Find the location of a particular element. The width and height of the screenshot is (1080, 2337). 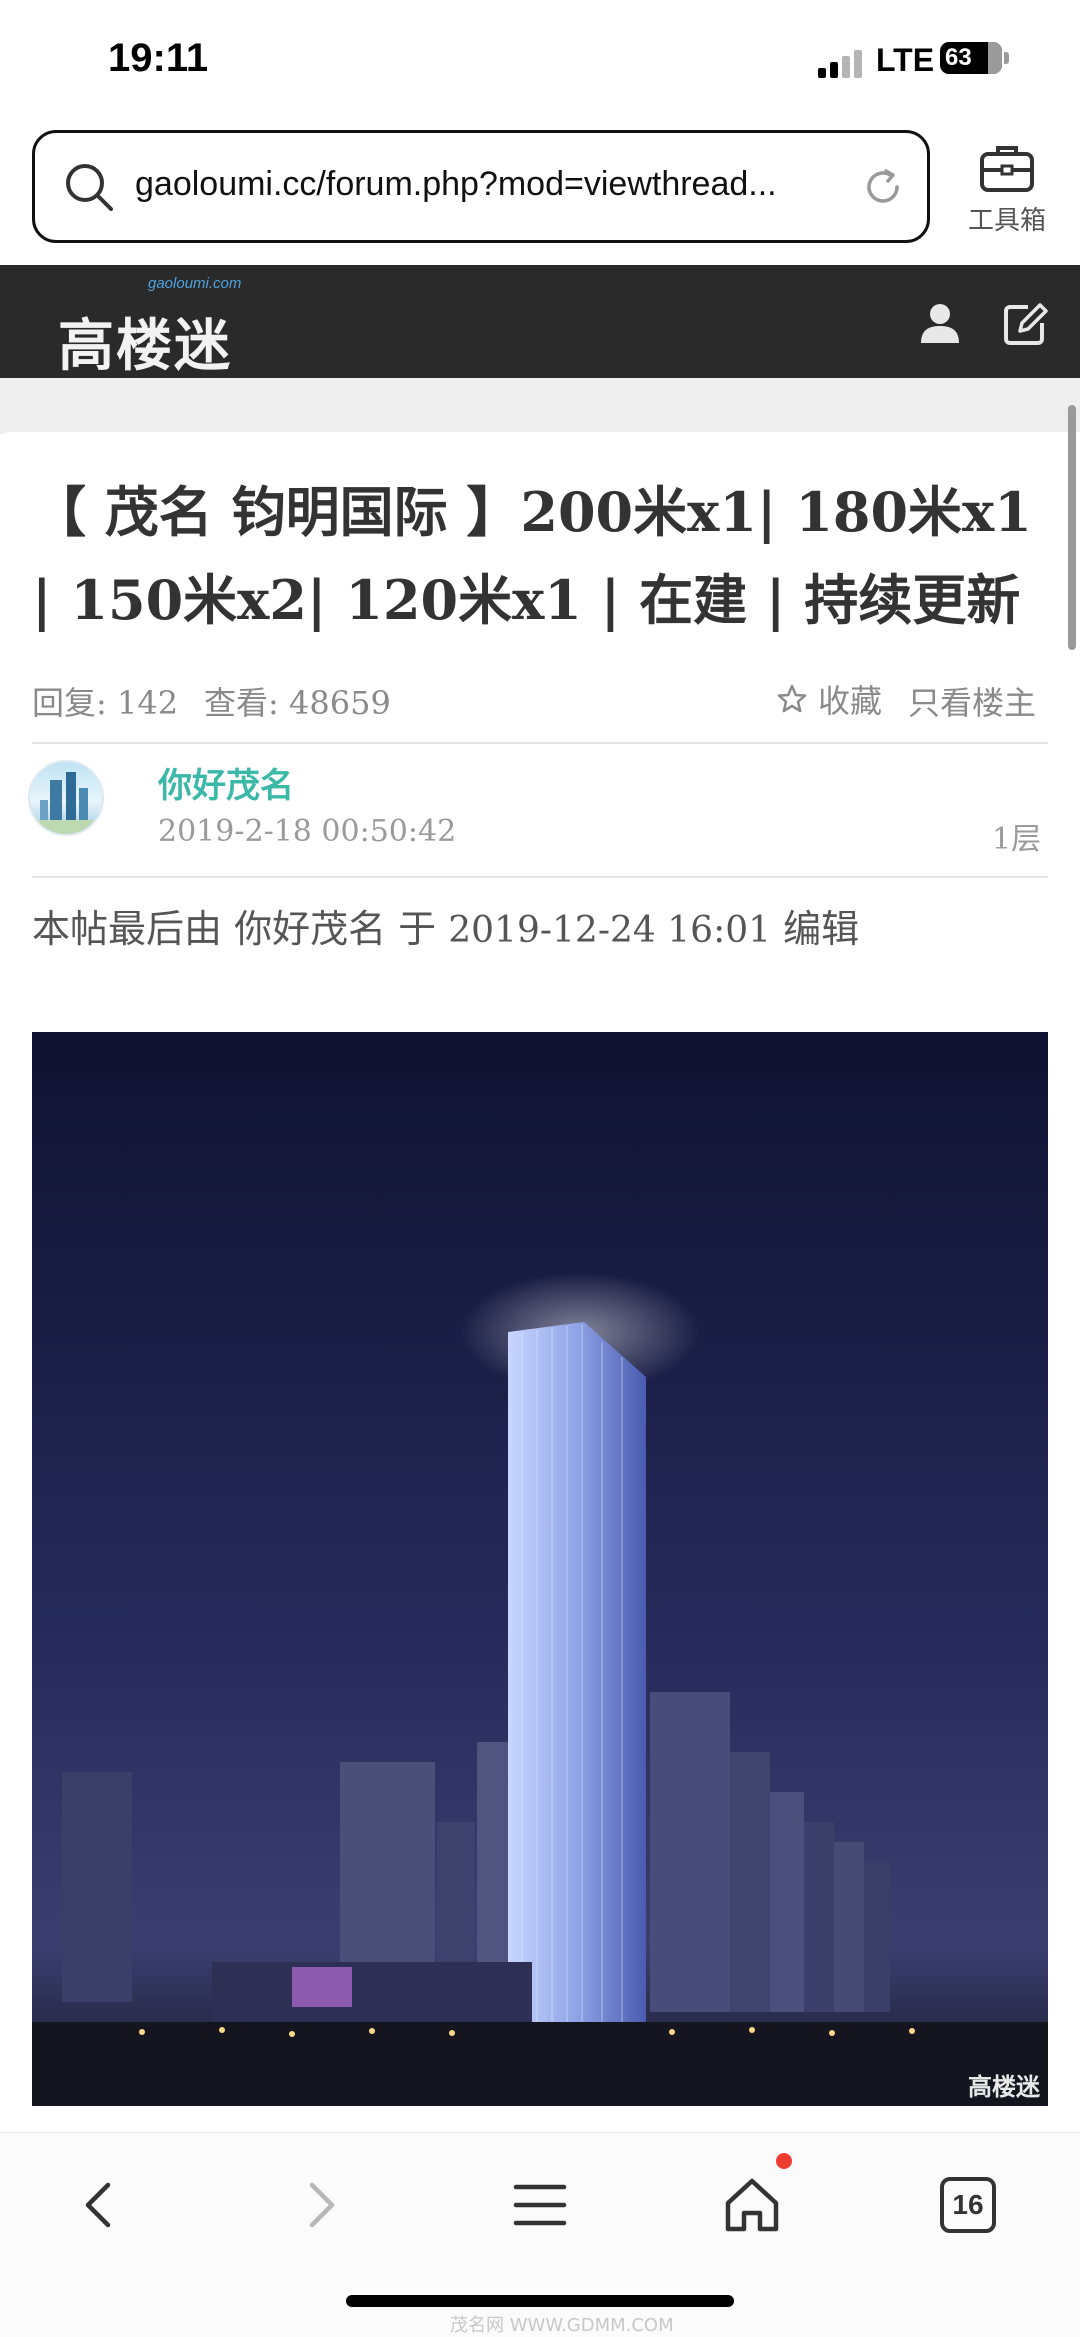

favorite-button: 收藏 is located at coordinates (829, 699).